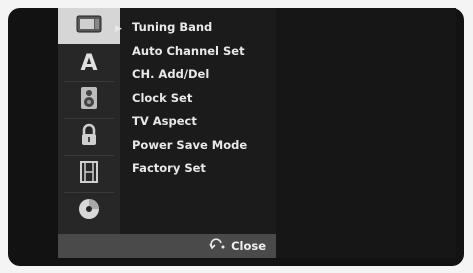  Describe the element at coordinates (164, 121) in the screenshot. I see `menu-item-tv-aspect: TV Aspect` at that location.